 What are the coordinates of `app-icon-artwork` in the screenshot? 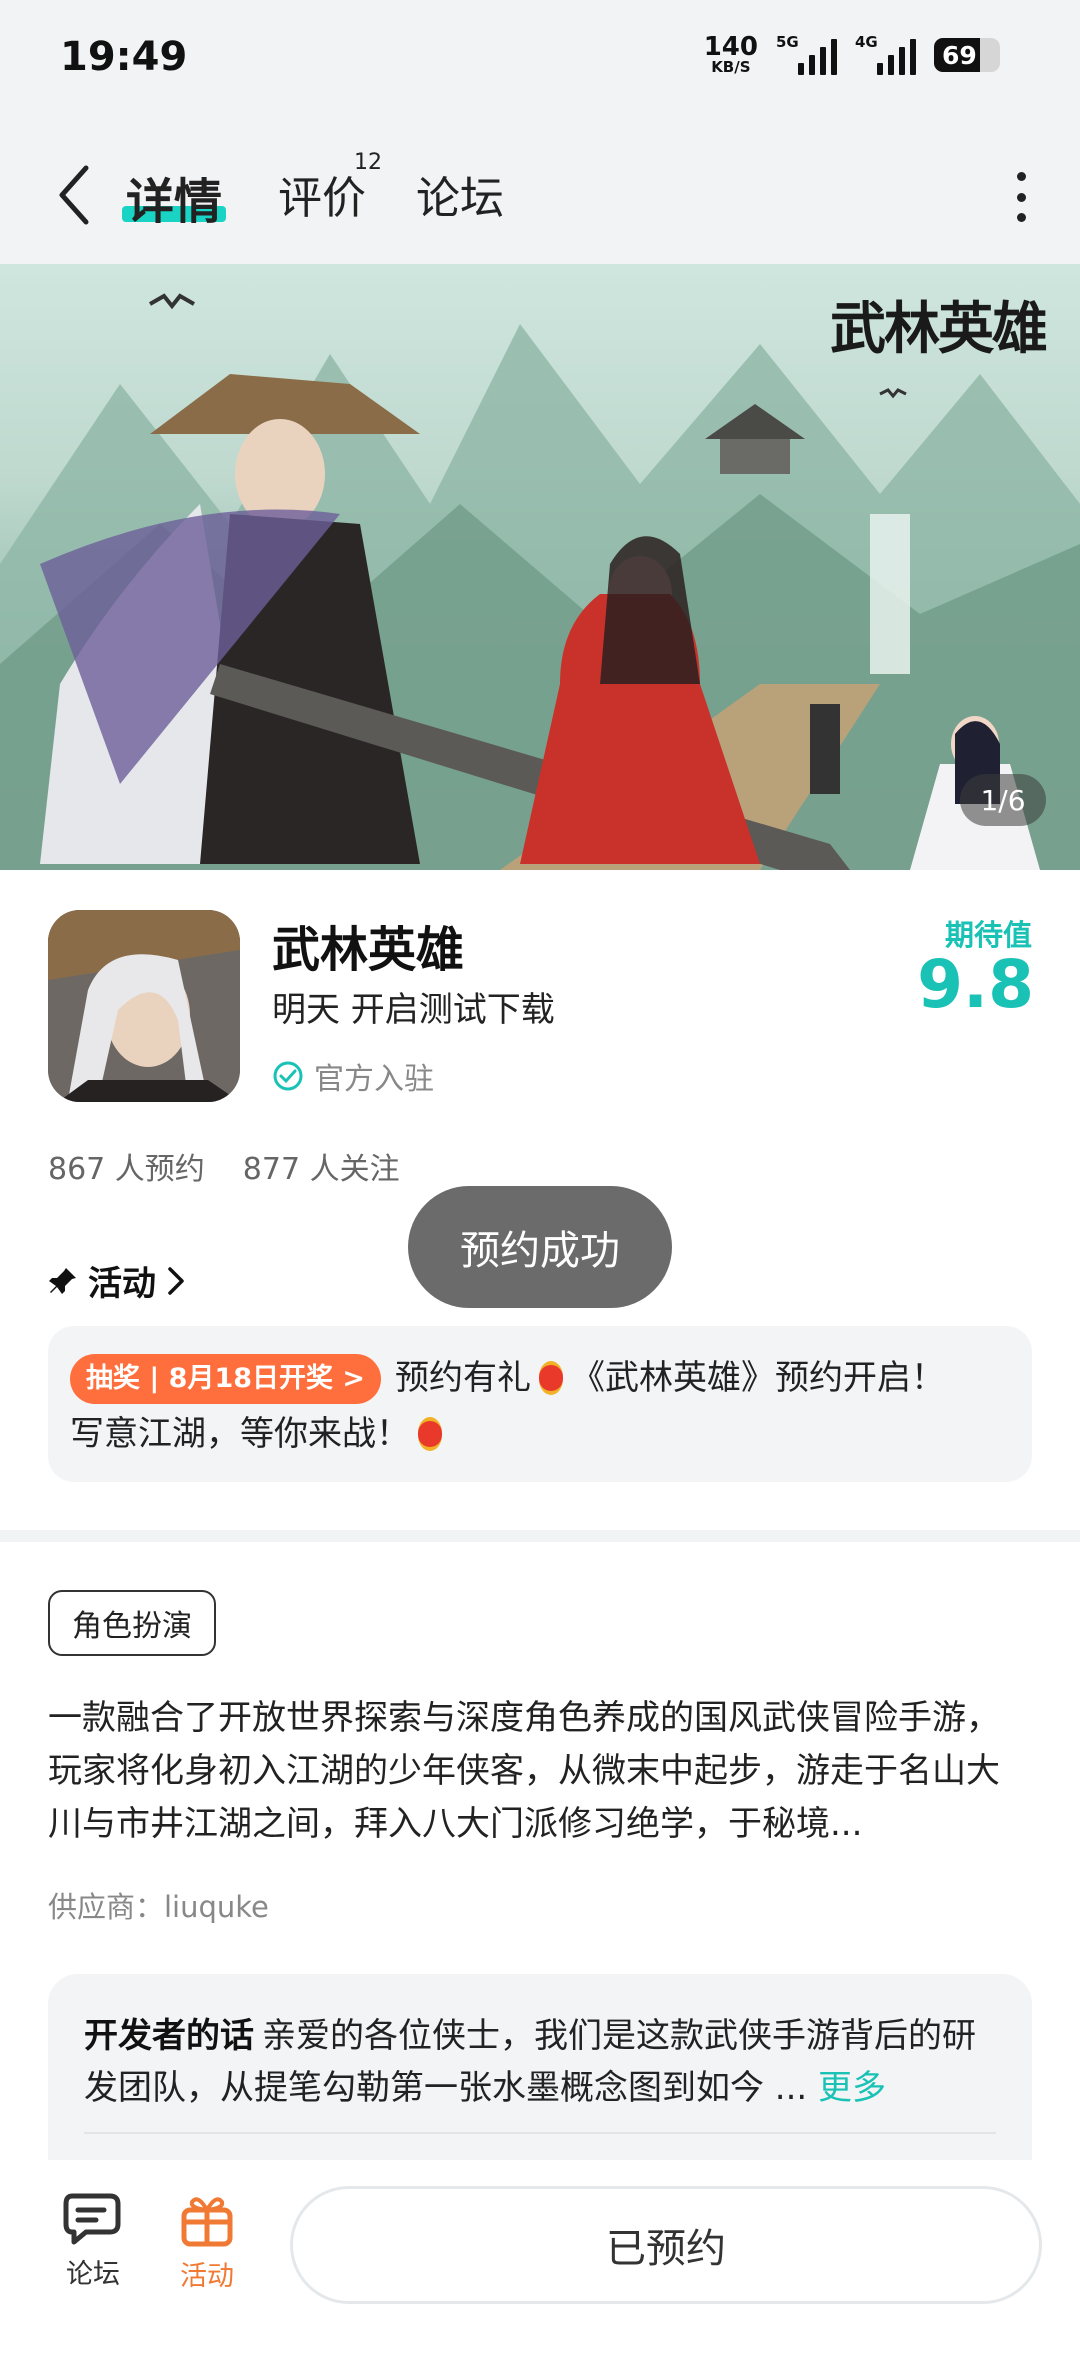 It's located at (144, 1006).